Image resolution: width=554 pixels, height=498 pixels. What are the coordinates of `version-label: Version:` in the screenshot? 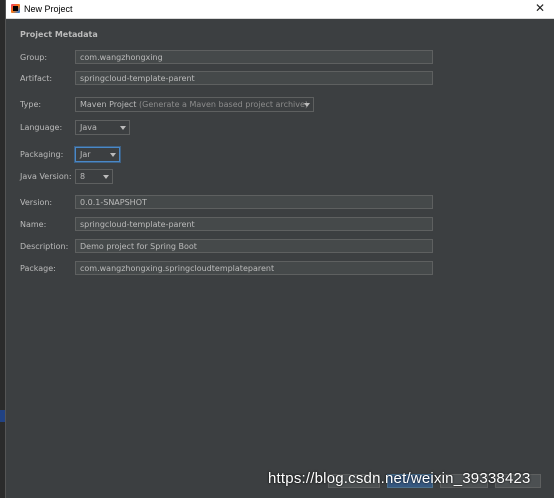 It's located at (36, 202).